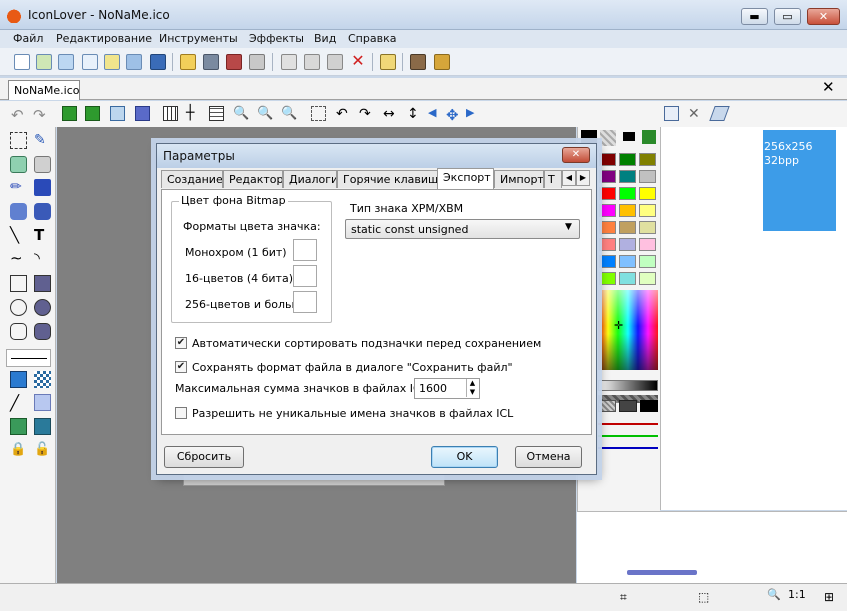 This screenshot has width=847, height=611. Describe the element at coordinates (325, 38) in the screenshot. I see `menu-view: Вид` at that location.